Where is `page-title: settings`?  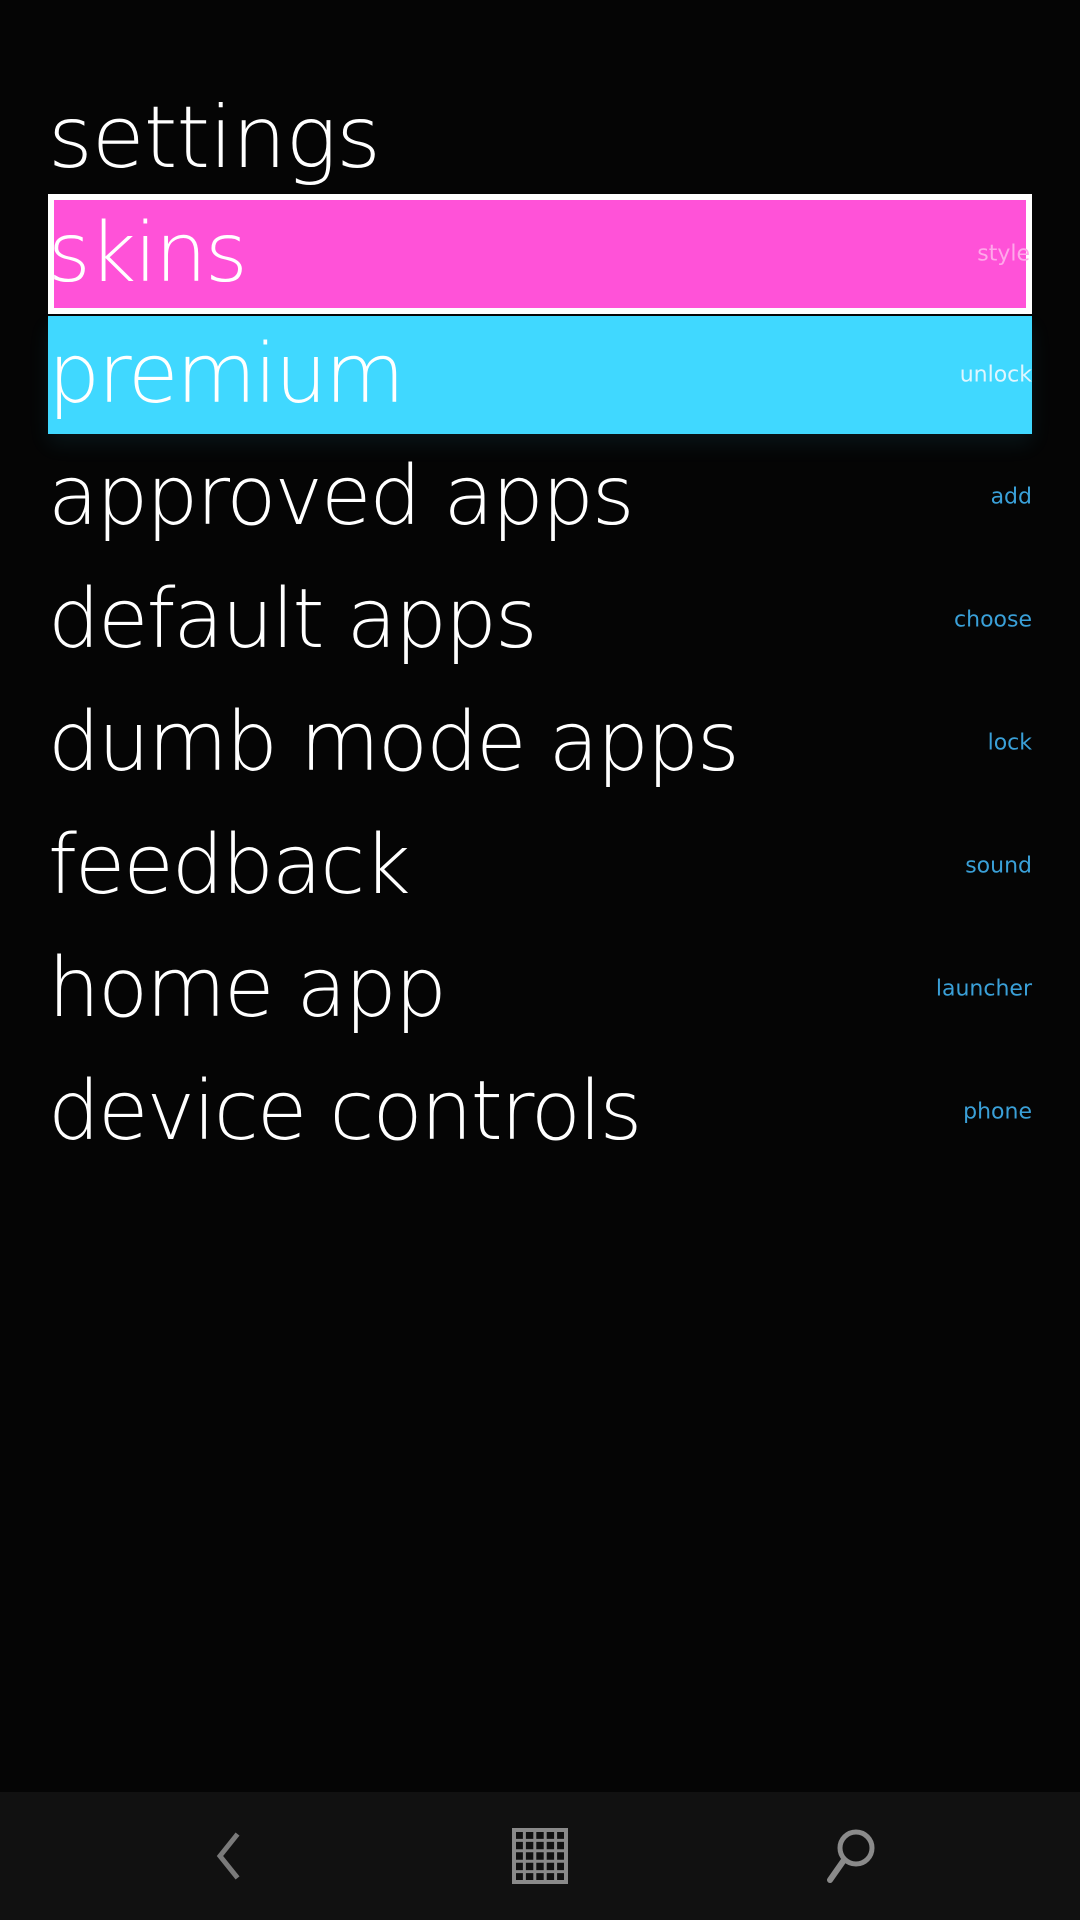 page-title: settings is located at coordinates (214, 138).